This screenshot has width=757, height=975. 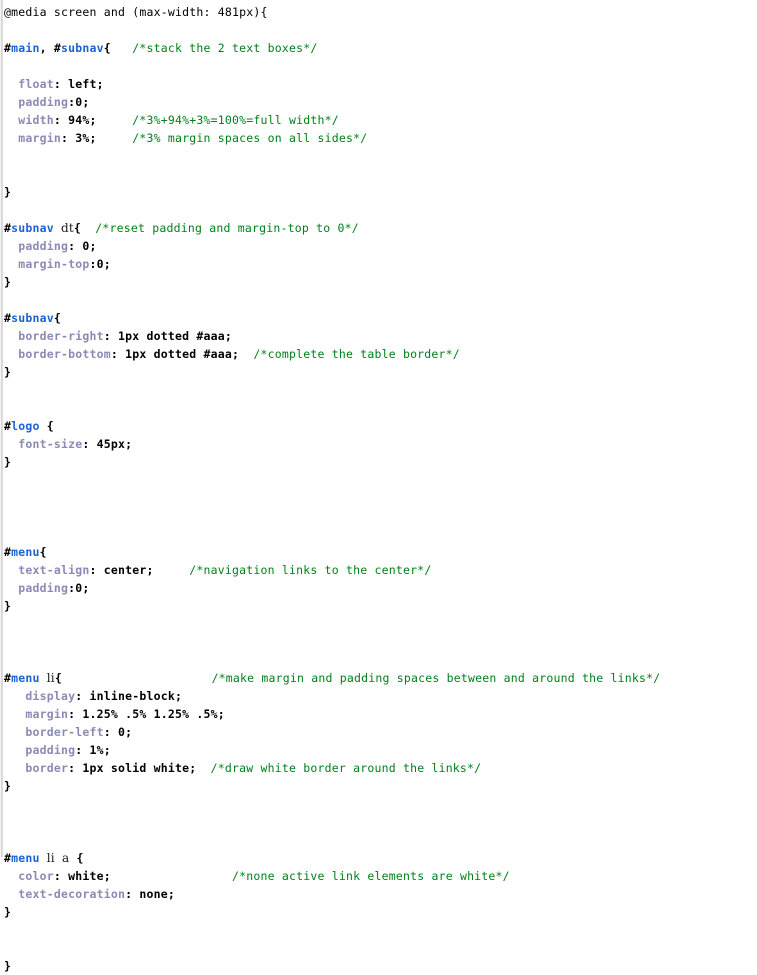 I want to click on code-line: float: left;, so click(x=380, y=84).